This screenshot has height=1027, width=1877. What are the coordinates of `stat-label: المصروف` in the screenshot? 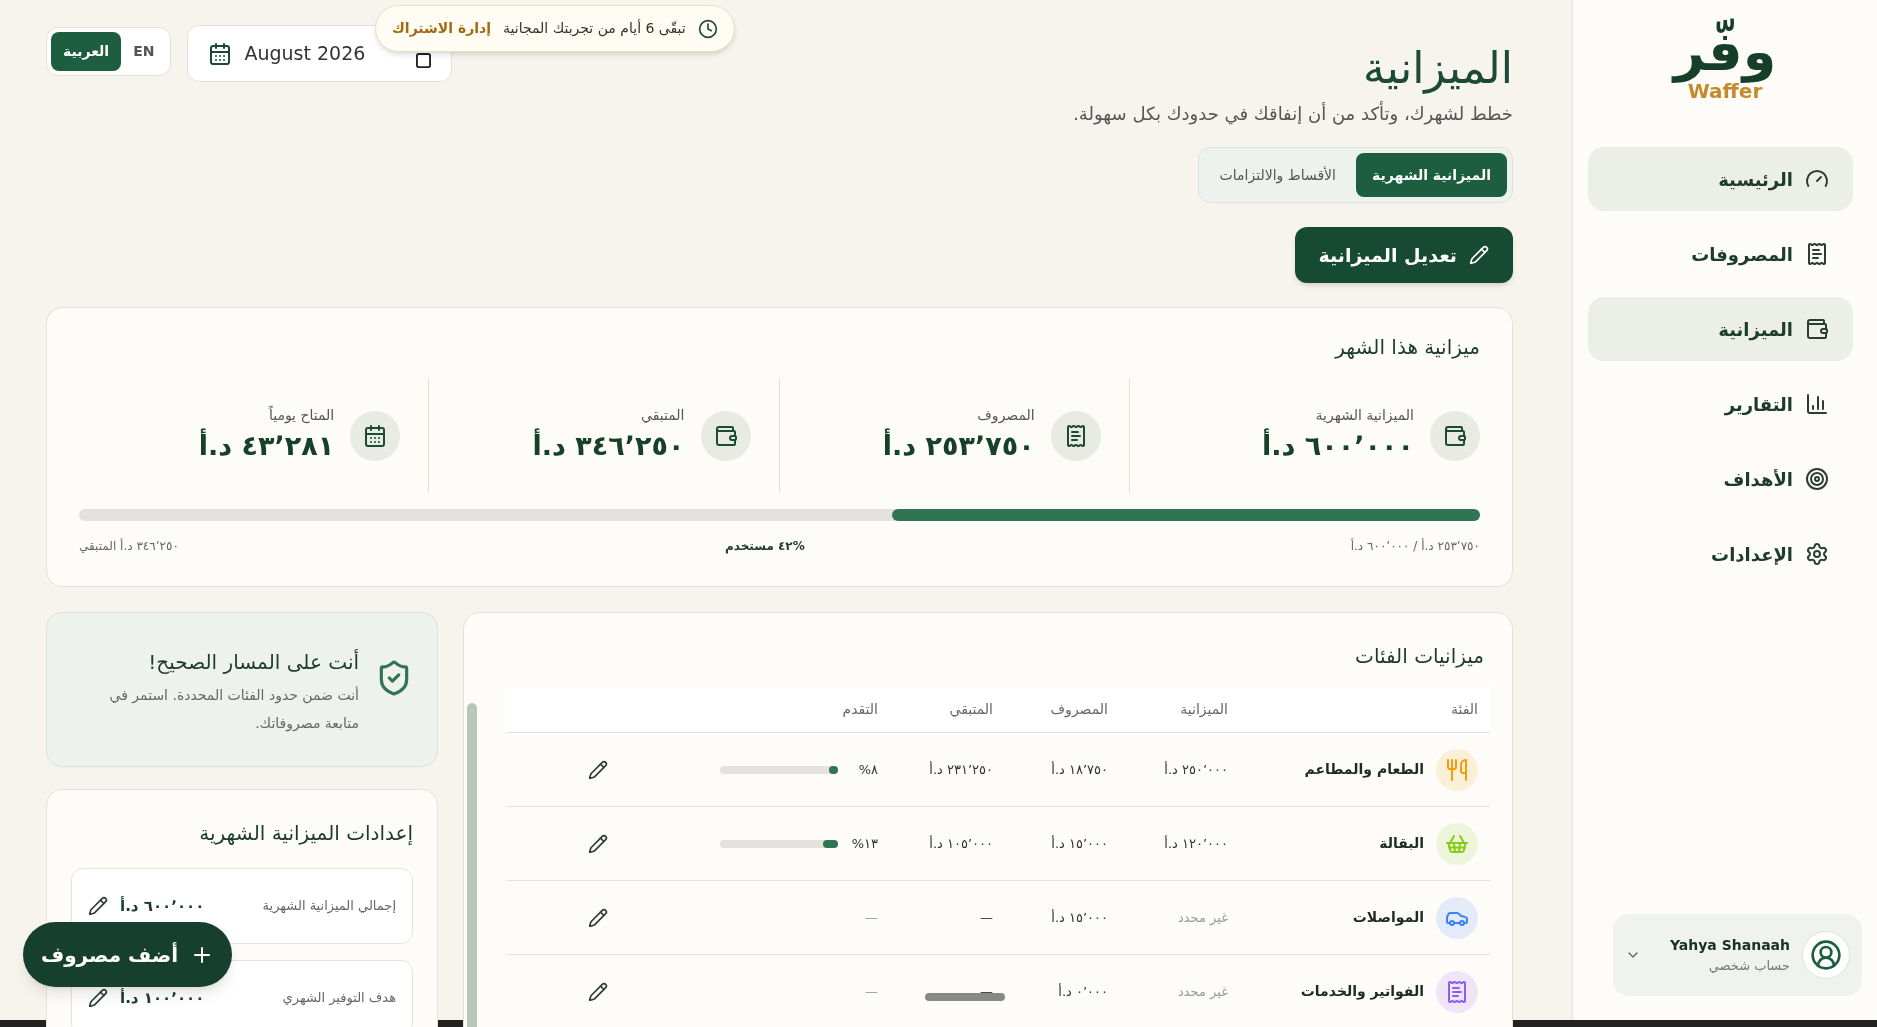 It's located at (1006, 415).